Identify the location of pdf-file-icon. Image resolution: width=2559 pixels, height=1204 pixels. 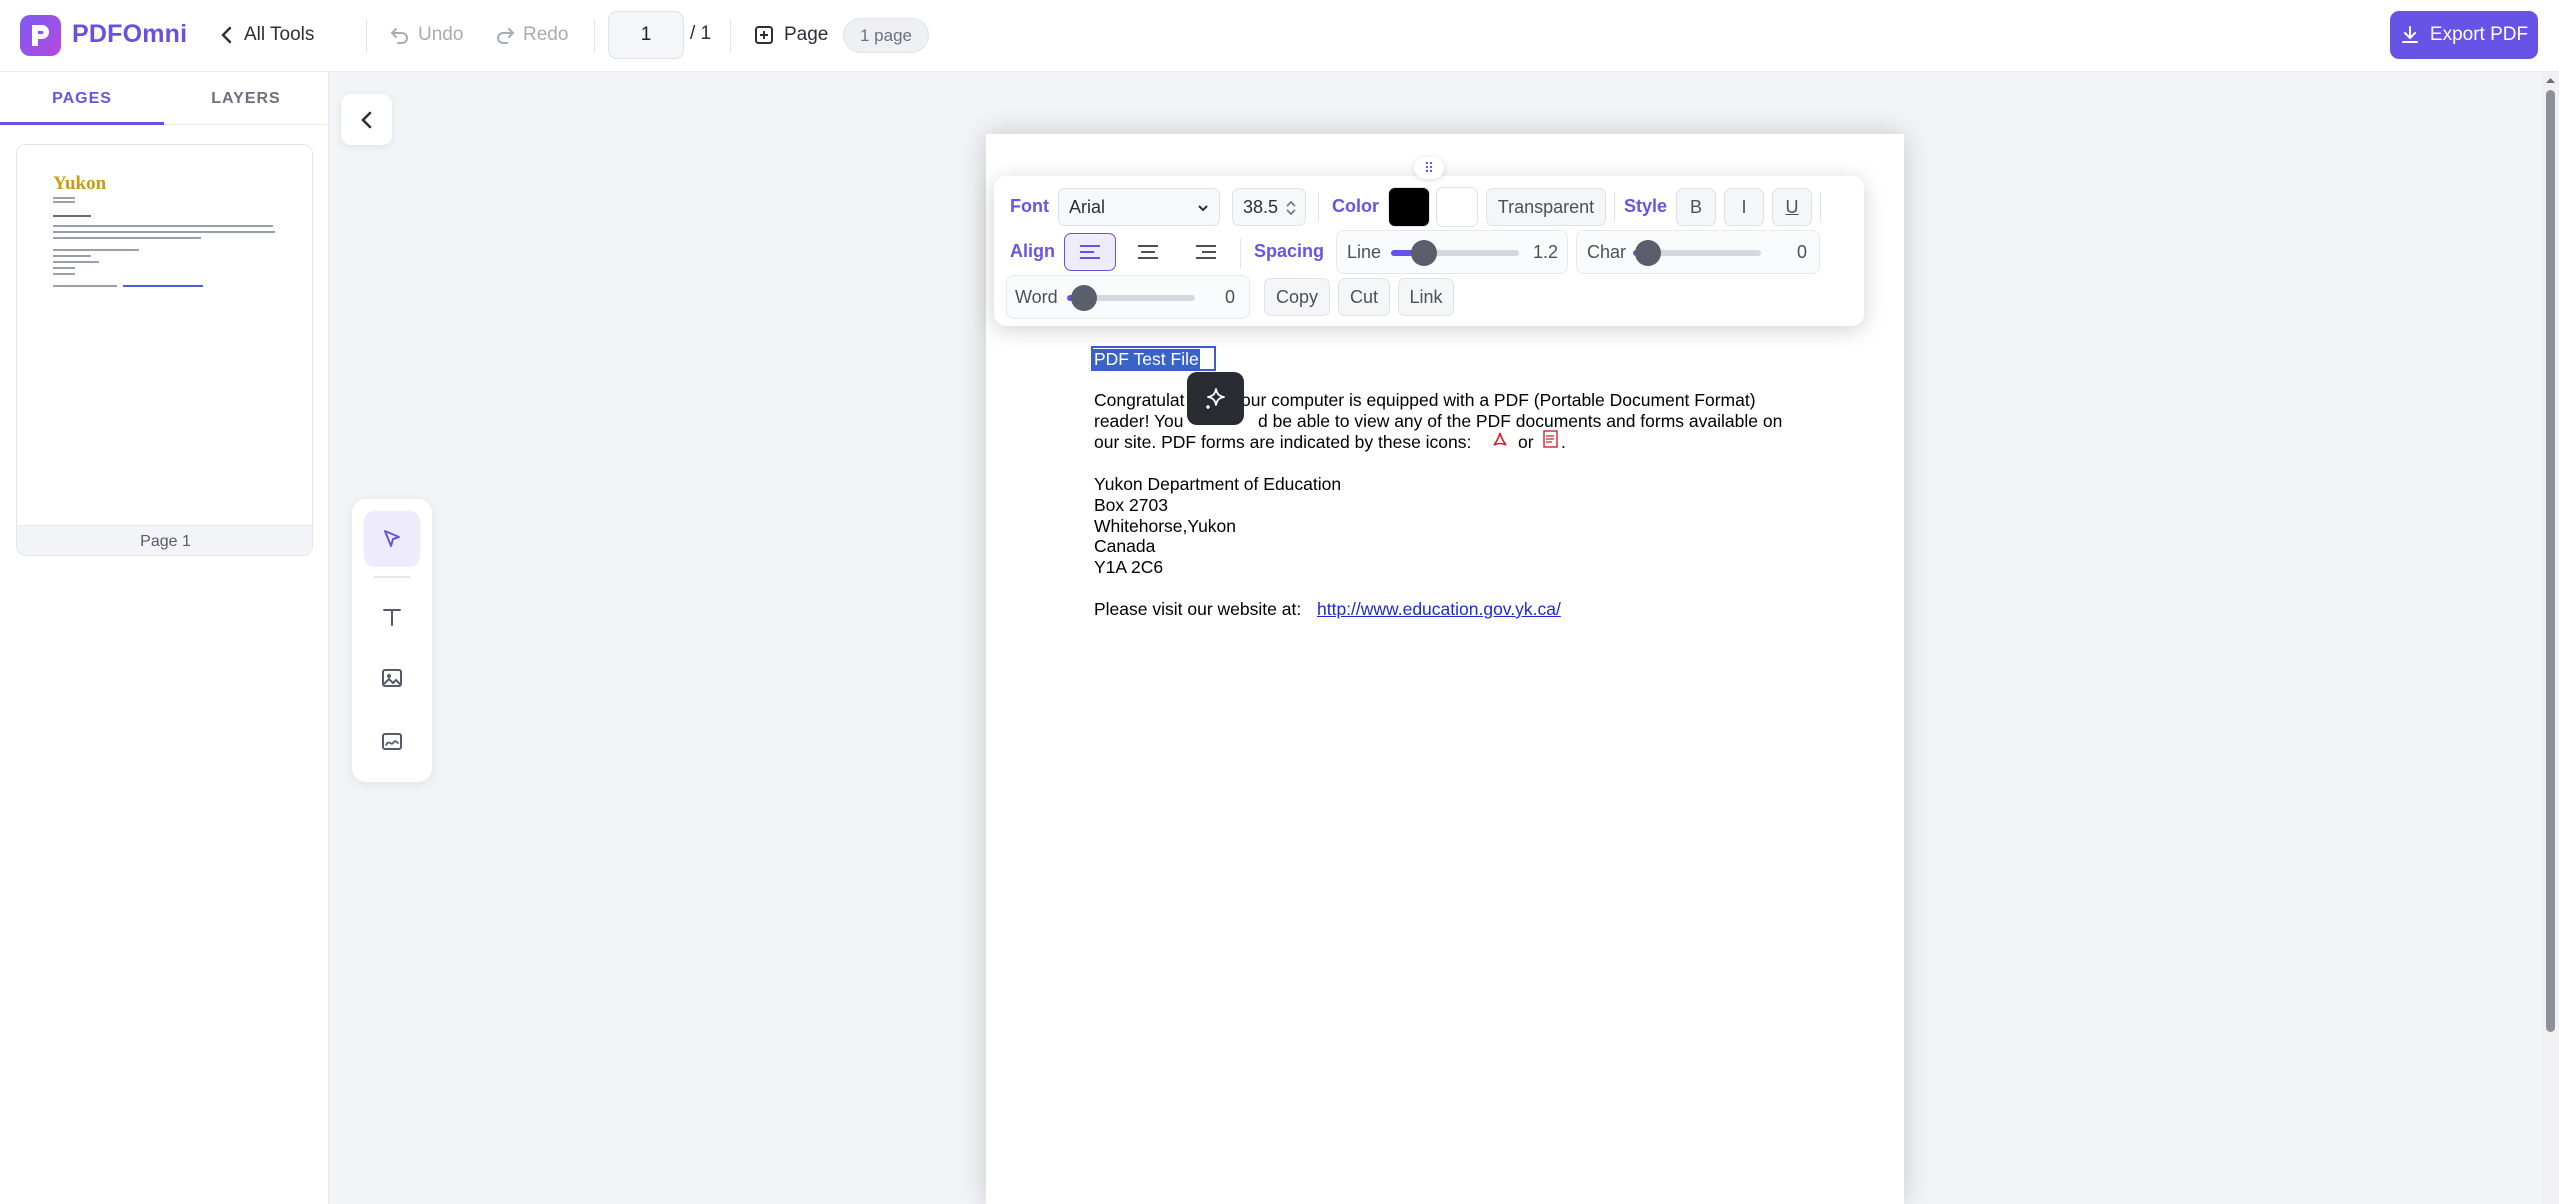
(1550, 439).